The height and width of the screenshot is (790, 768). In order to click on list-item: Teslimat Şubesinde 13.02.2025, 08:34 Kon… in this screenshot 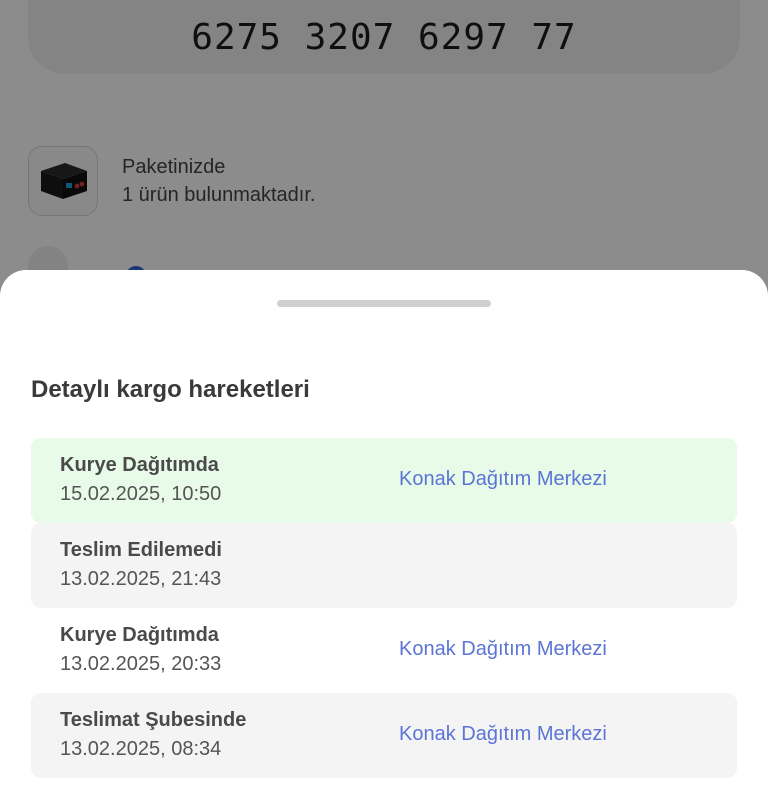, I will do `click(384, 735)`.